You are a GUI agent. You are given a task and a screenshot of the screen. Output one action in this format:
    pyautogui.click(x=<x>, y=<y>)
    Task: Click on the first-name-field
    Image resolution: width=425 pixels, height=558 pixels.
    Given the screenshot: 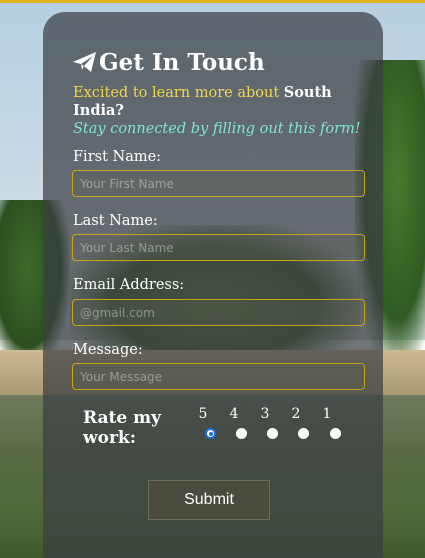 What is the action you would take?
    pyautogui.click(x=218, y=183)
    